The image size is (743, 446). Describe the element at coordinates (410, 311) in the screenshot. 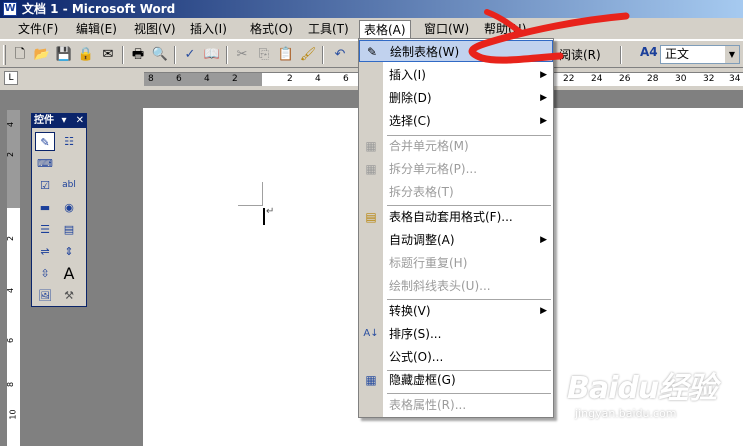

I see `menu-item-label: 转换(V)` at that location.